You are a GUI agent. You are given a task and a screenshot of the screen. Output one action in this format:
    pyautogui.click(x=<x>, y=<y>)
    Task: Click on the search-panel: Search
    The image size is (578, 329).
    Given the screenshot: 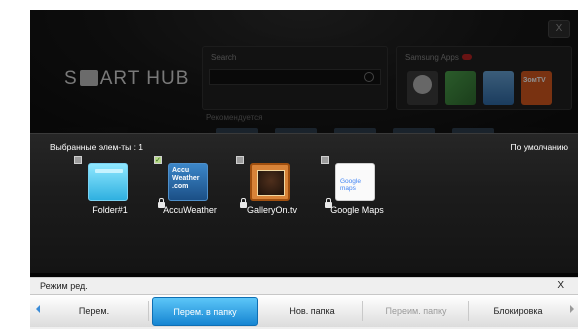 What is the action you would take?
    pyautogui.click(x=295, y=78)
    